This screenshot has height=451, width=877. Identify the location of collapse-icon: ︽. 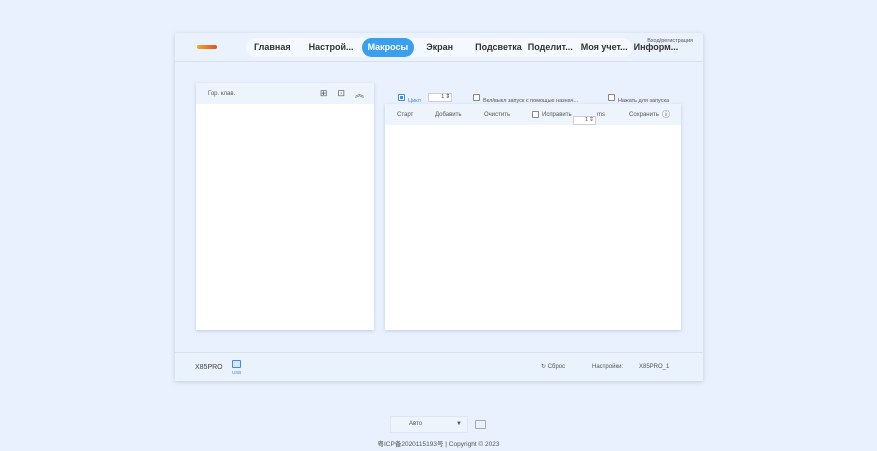
(359, 93).